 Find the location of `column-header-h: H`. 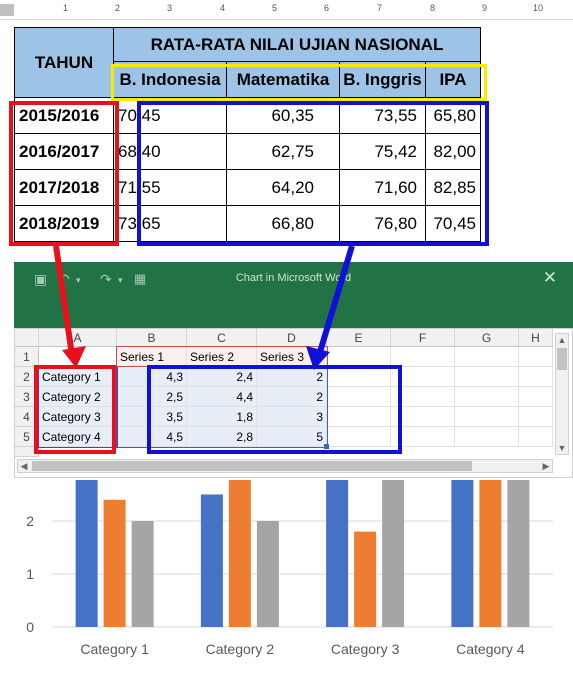

column-header-h: H is located at coordinates (536, 338).